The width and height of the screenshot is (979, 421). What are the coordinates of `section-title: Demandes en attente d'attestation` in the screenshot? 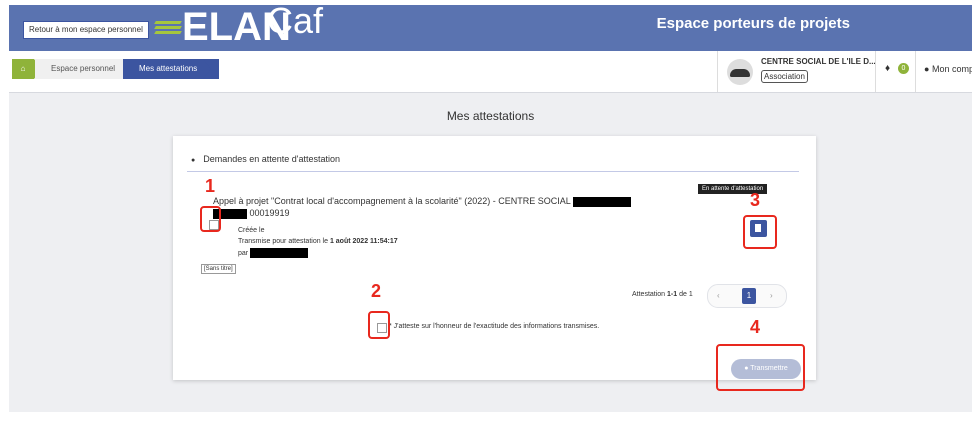 It's located at (265, 159).